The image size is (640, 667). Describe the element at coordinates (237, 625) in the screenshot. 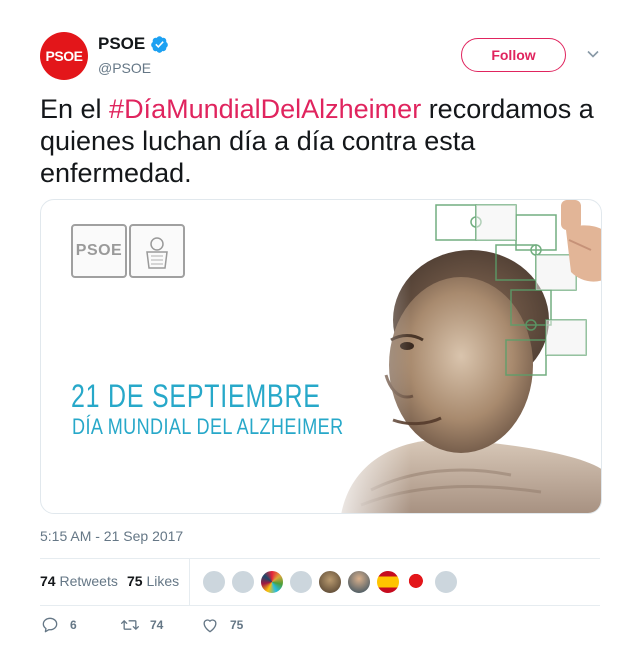

I see `like-count: 75` at that location.